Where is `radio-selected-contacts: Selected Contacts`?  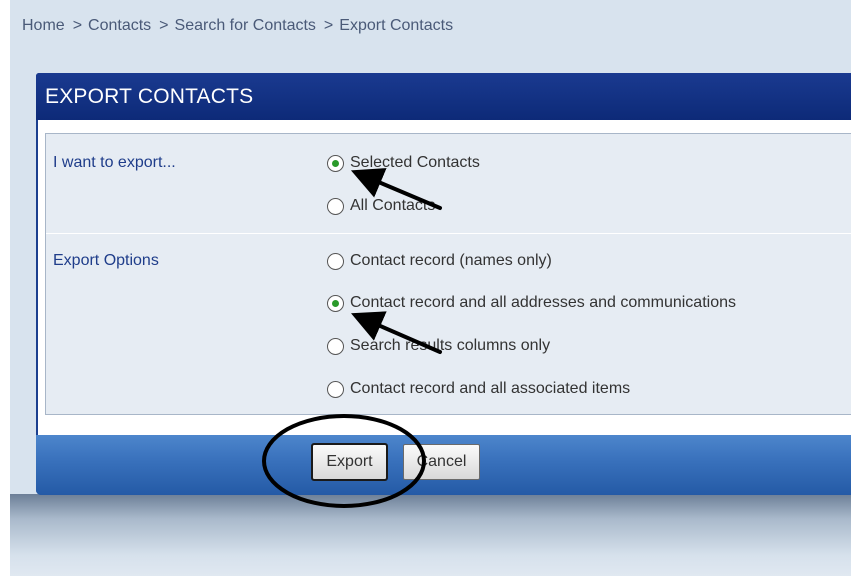
radio-selected-contacts: Selected Contacts is located at coordinates (403, 163).